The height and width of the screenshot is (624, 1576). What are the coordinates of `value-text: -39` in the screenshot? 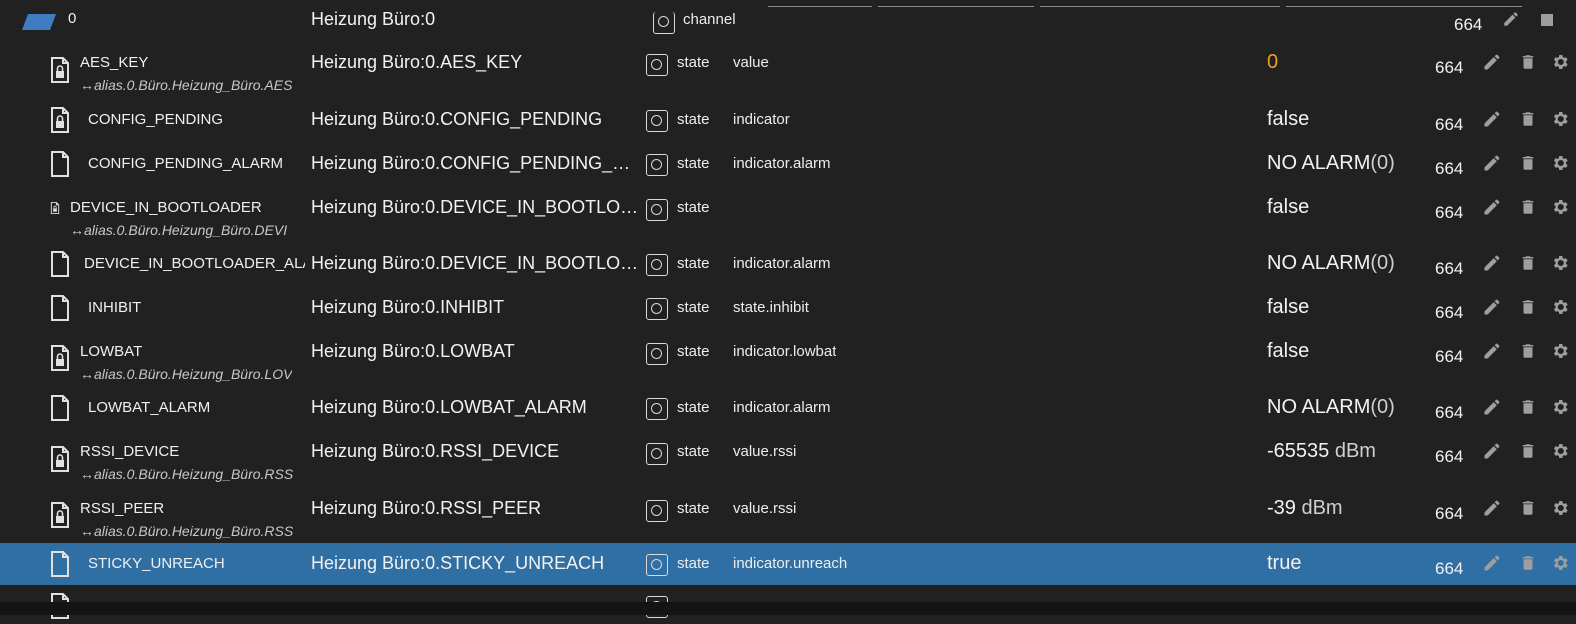 It's located at (1281, 508).